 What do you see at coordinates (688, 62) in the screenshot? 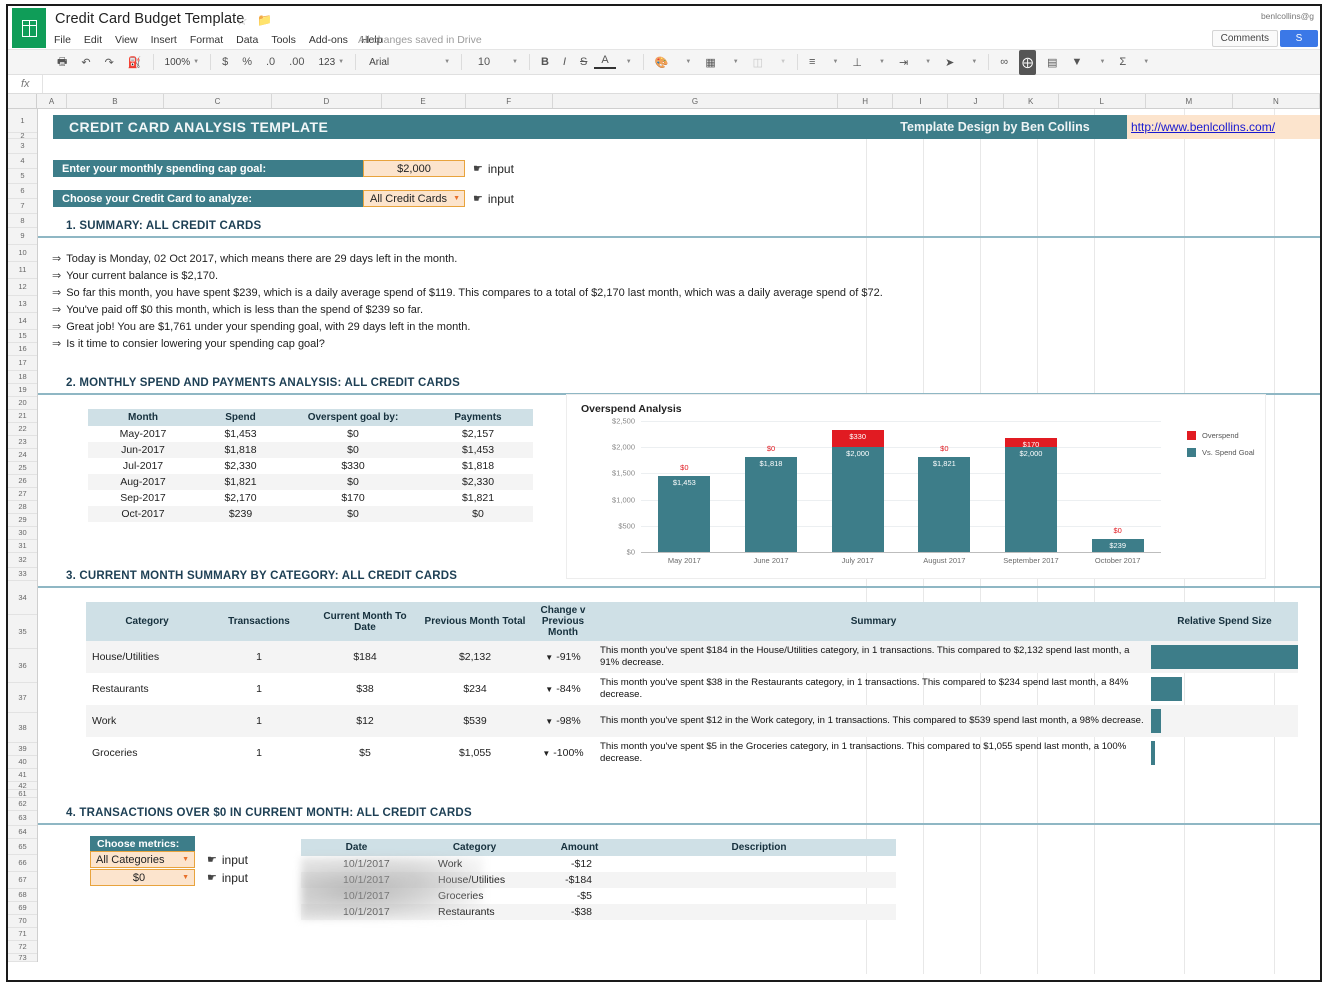
I see `fill-color-chevron-down-icon: ▼` at bounding box center [688, 62].